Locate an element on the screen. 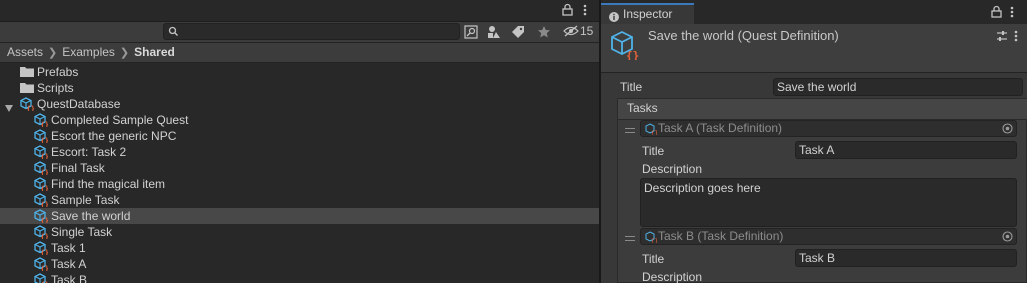 The width and height of the screenshot is (1027, 283). tree-item: {}Single Task is located at coordinates (299, 232).